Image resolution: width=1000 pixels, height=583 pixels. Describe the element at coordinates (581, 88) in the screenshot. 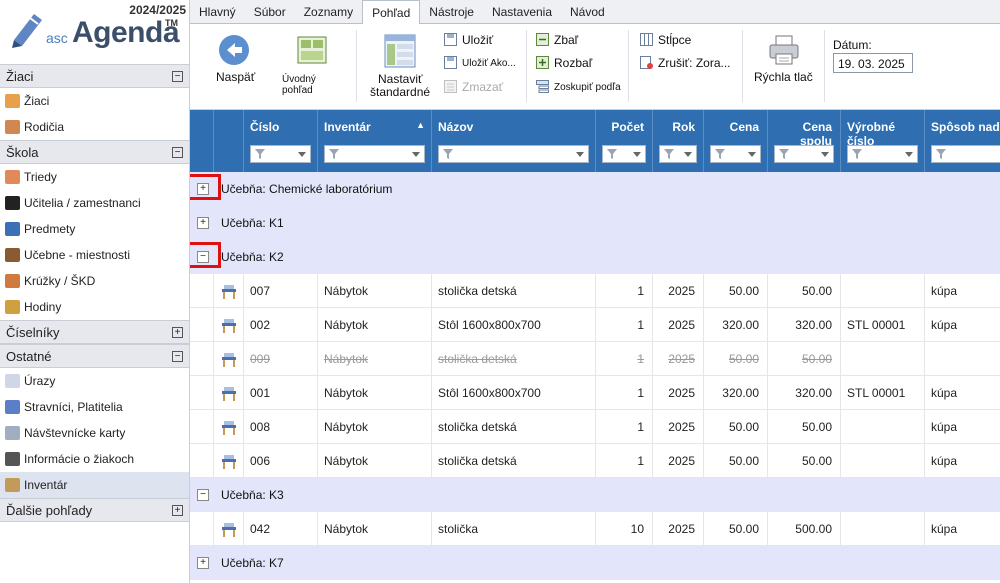

I see `group-by-button: Zoskupiť podľa` at that location.